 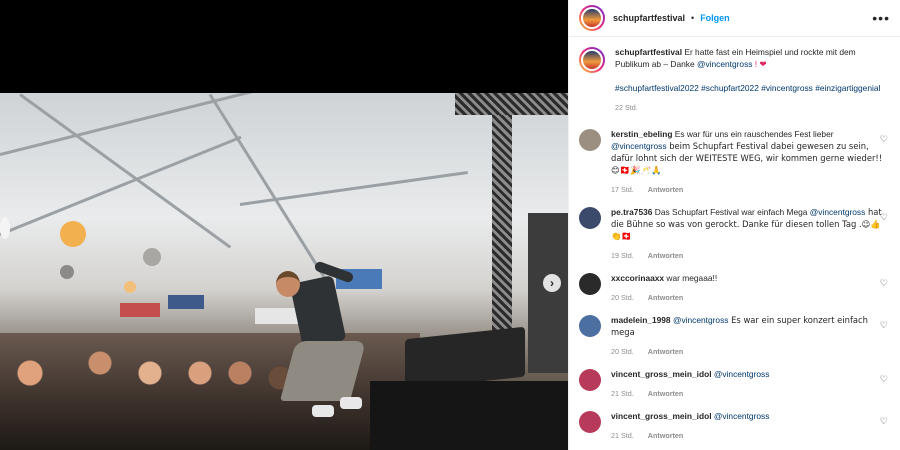 I want to click on caption-tail: ! ❤, so click(x=760, y=64).